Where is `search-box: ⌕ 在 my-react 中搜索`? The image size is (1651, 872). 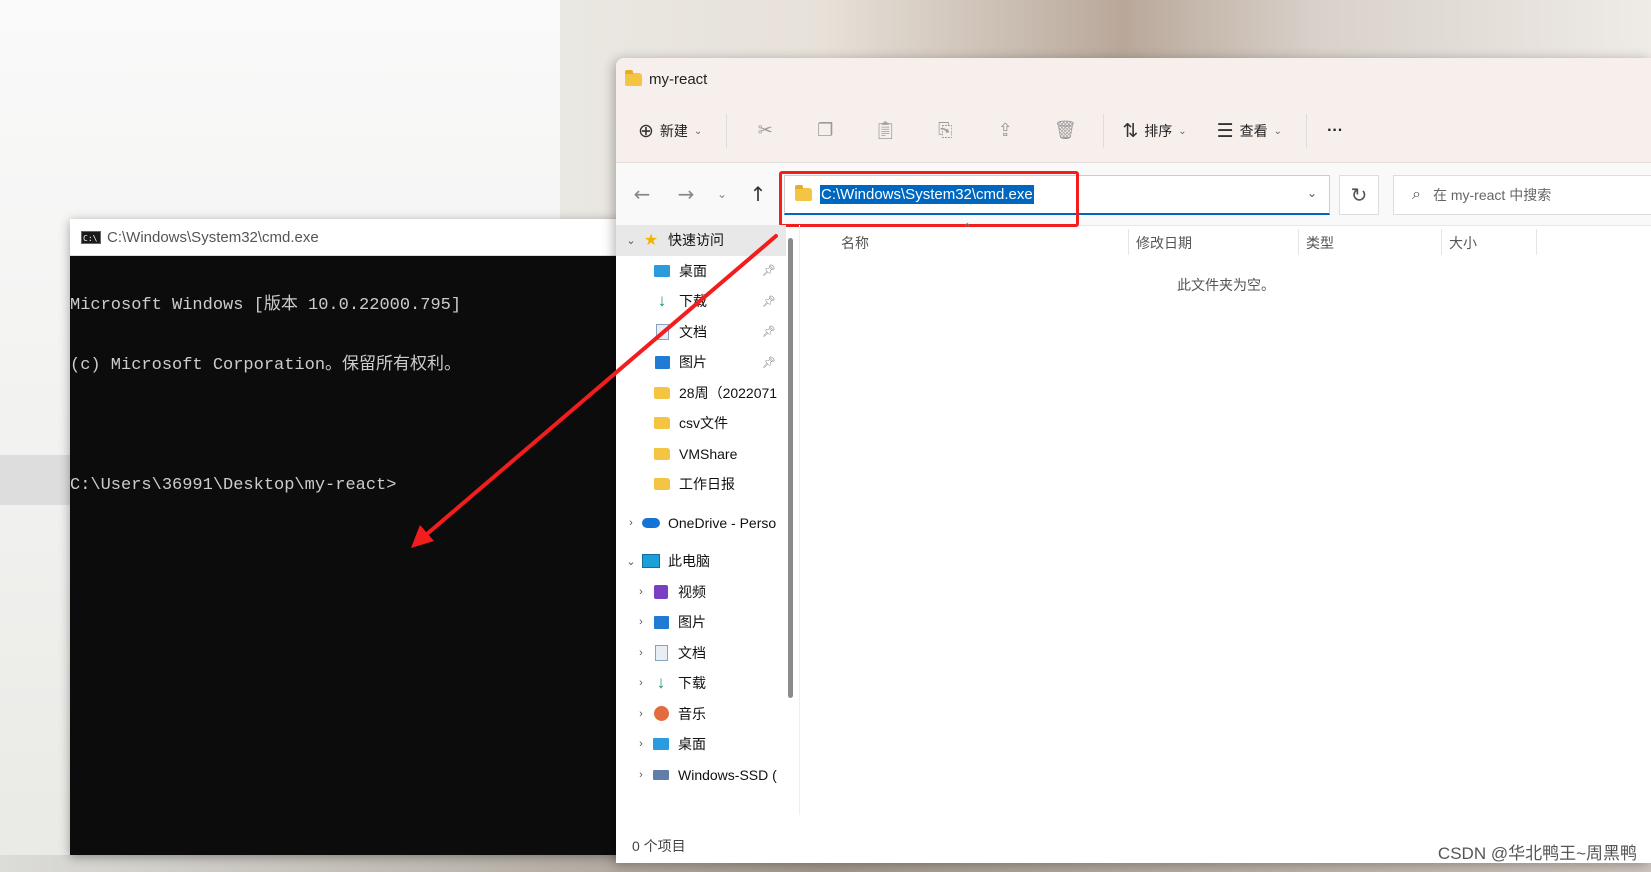
search-box: ⌕ 在 my-react 中搜索 is located at coordinates (1522, 195).